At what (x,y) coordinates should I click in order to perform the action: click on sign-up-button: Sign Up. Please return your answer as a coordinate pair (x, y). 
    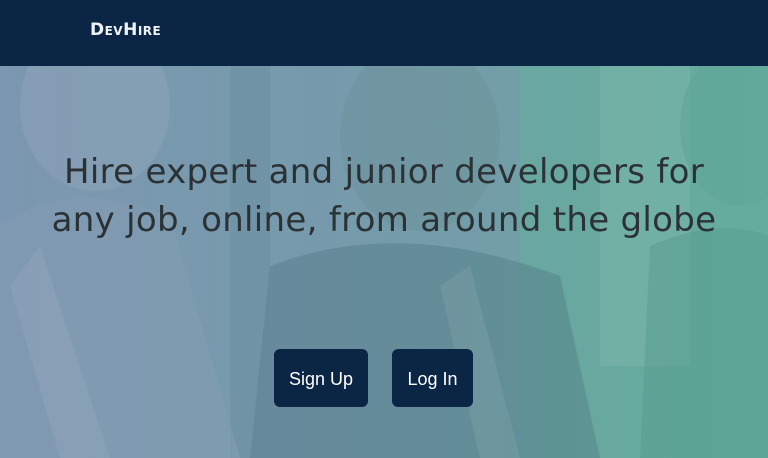
    Looking at the image, I should click on (321, 378).